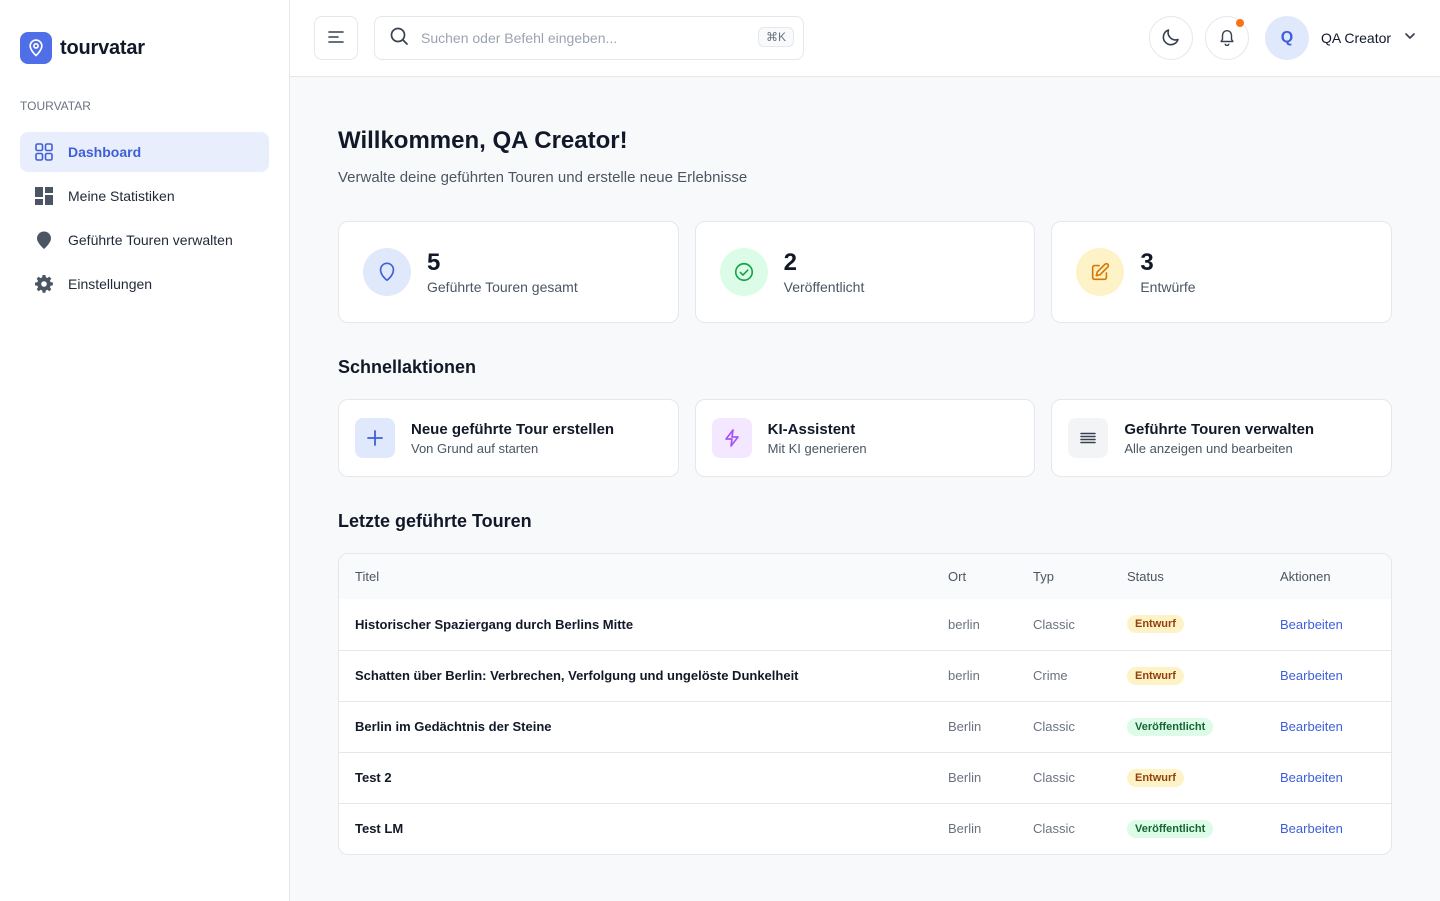  What do you see at coordinates (502, 287) in the screenshot?
I see `stat-label: Geführte Touren gesamt` at bounding box center [502, 287].